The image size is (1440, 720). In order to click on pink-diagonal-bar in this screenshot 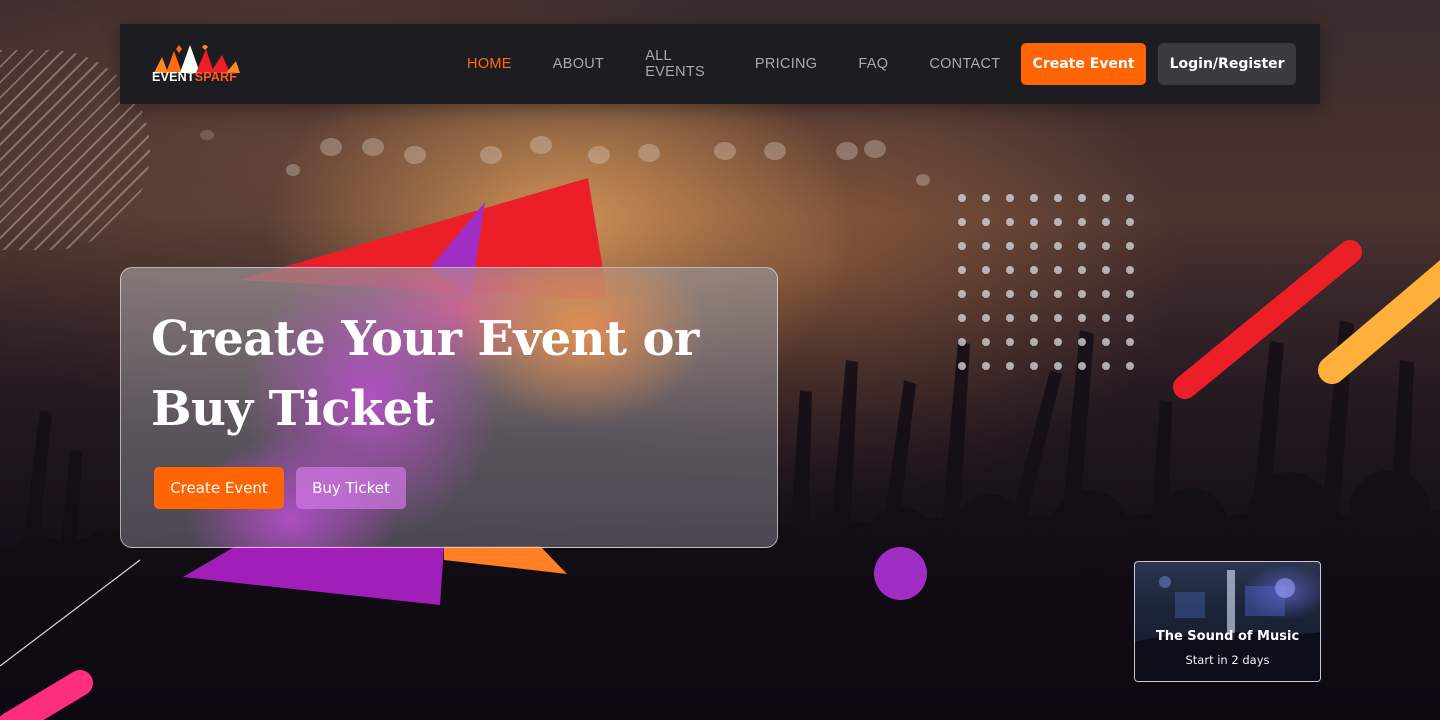, I will do `click(46, 695)`.